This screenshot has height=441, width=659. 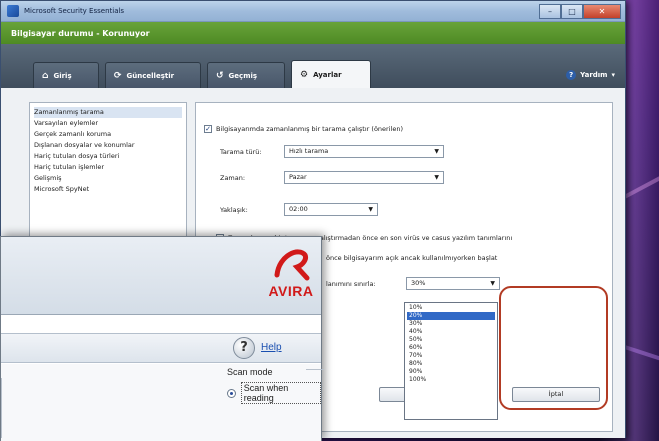 I want to click on tab-home: ⌂ Giriş, so click(x=66, y=75).